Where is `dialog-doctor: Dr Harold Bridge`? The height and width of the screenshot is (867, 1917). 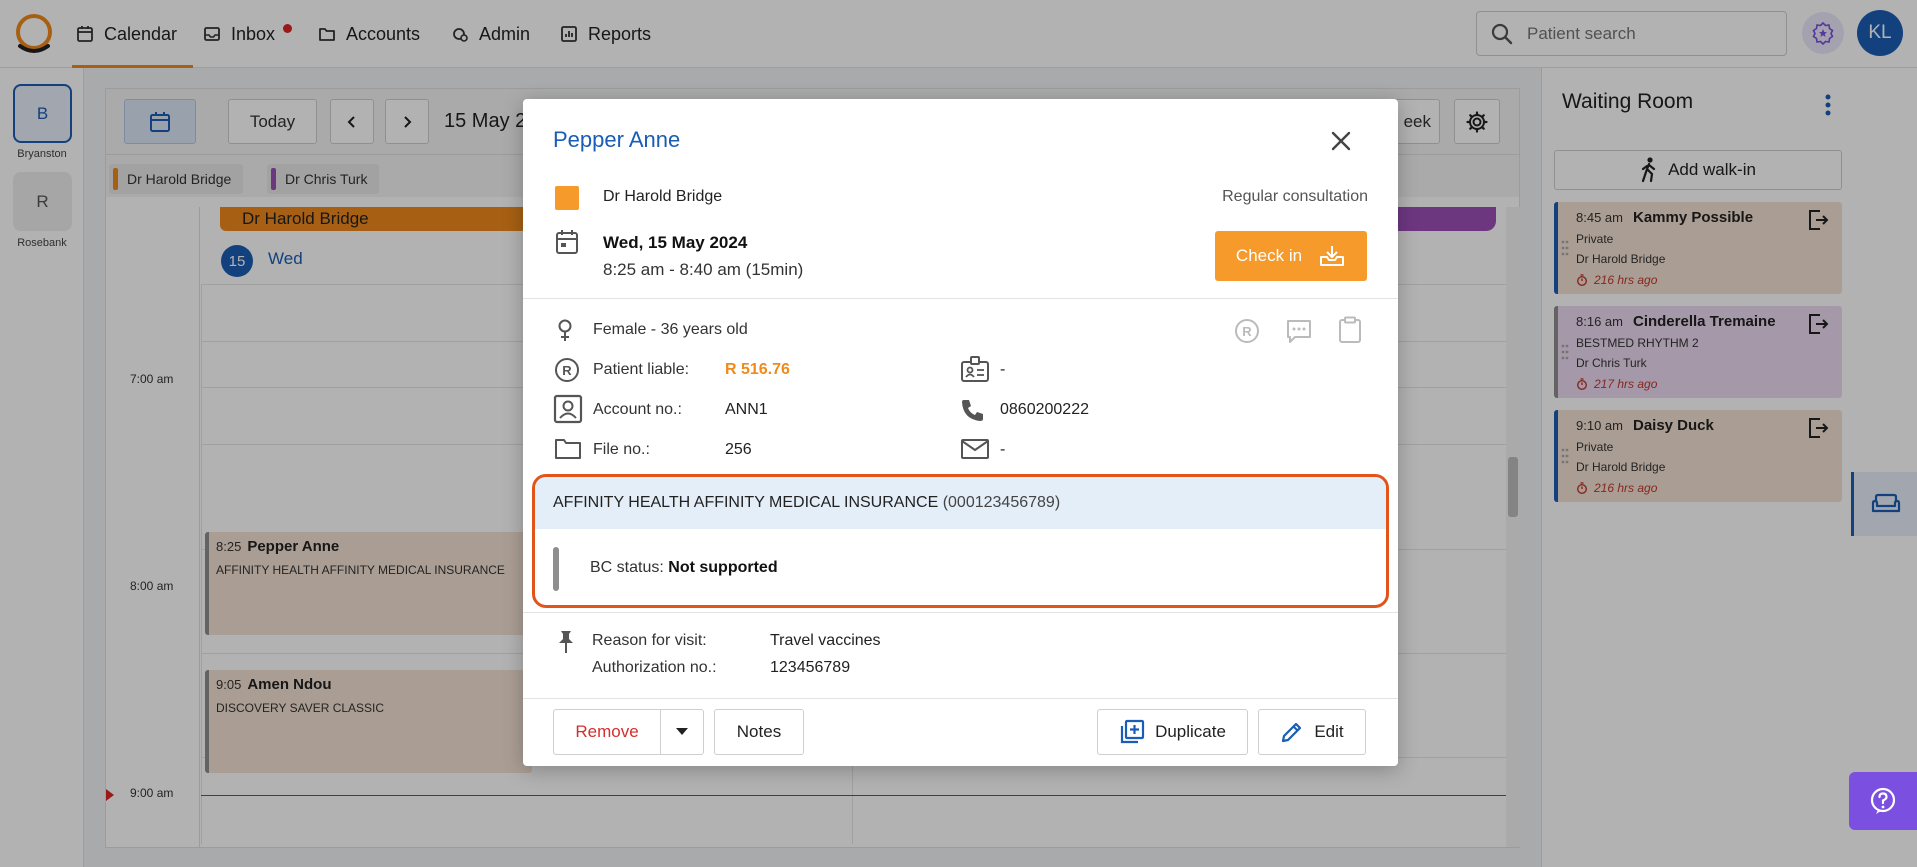 dialog-doctor: Dr Harold Bridge is located at coordinates (663, 196).